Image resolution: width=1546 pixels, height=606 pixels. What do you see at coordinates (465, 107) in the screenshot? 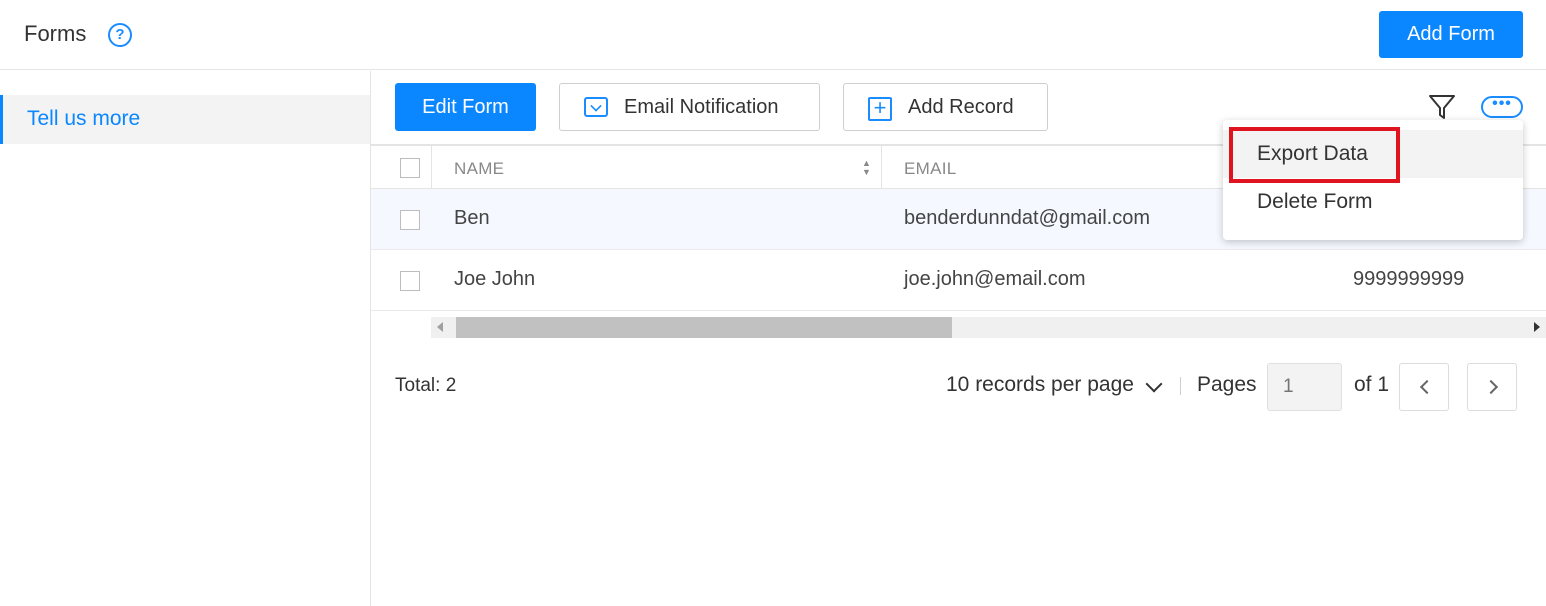
I see `edit-form-button: Edit Form` at bounding box center [465, 107].